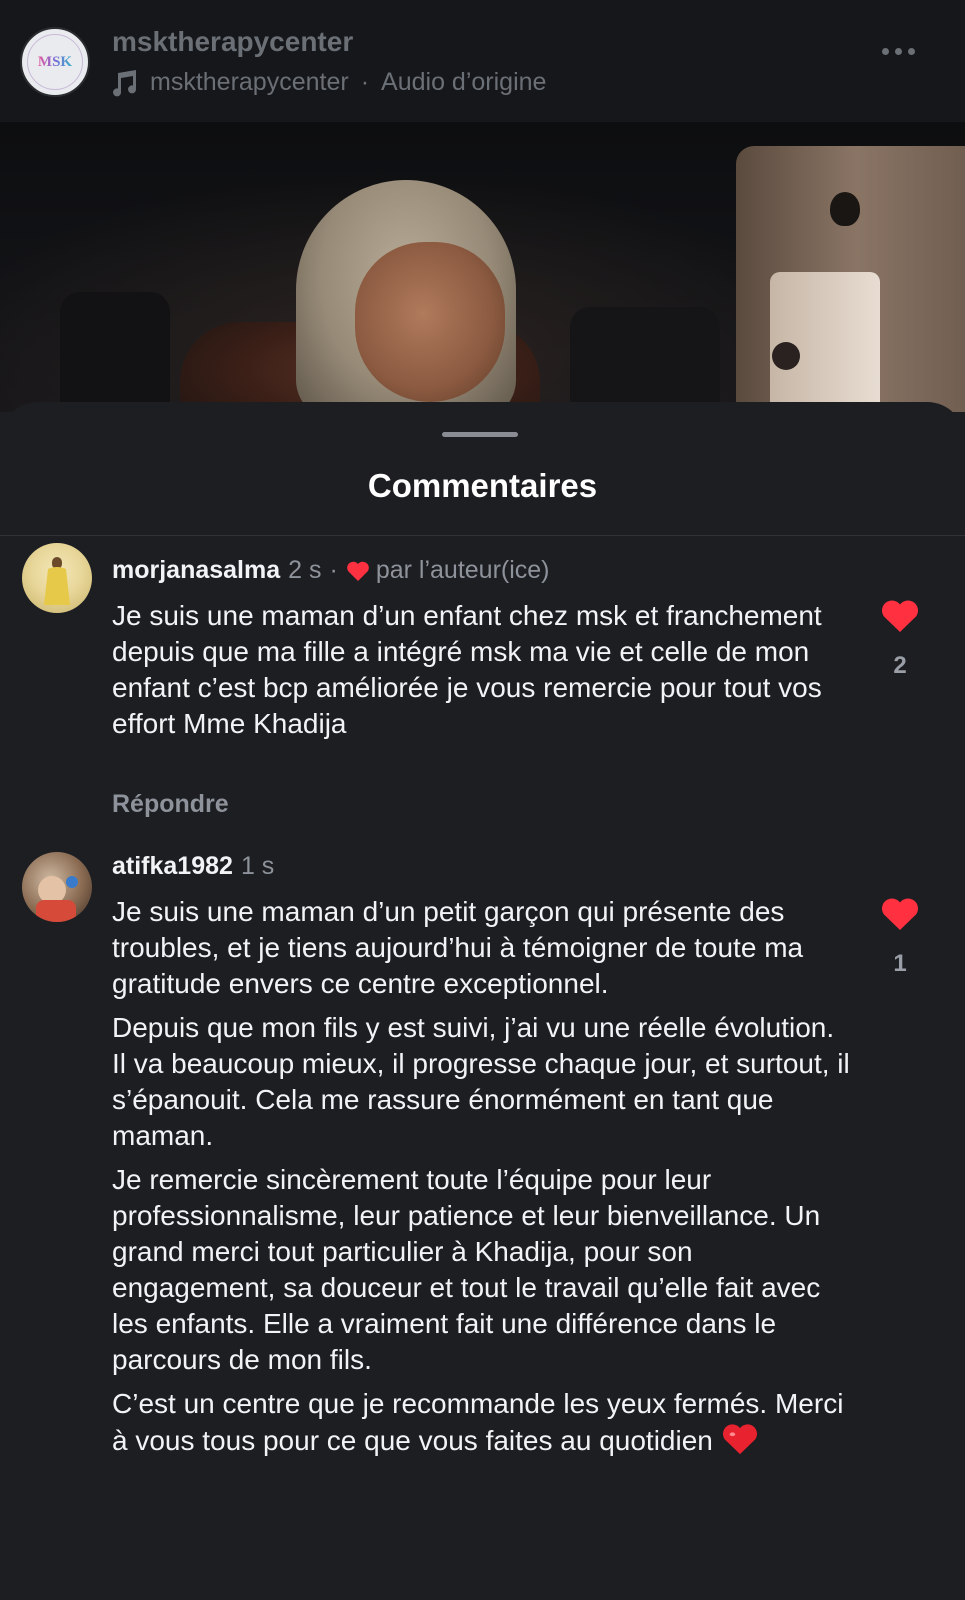 The width and height of the screenshot is (965, 1600). I want to click on comment-header: atifka1982 1 s, so click(193, 866).